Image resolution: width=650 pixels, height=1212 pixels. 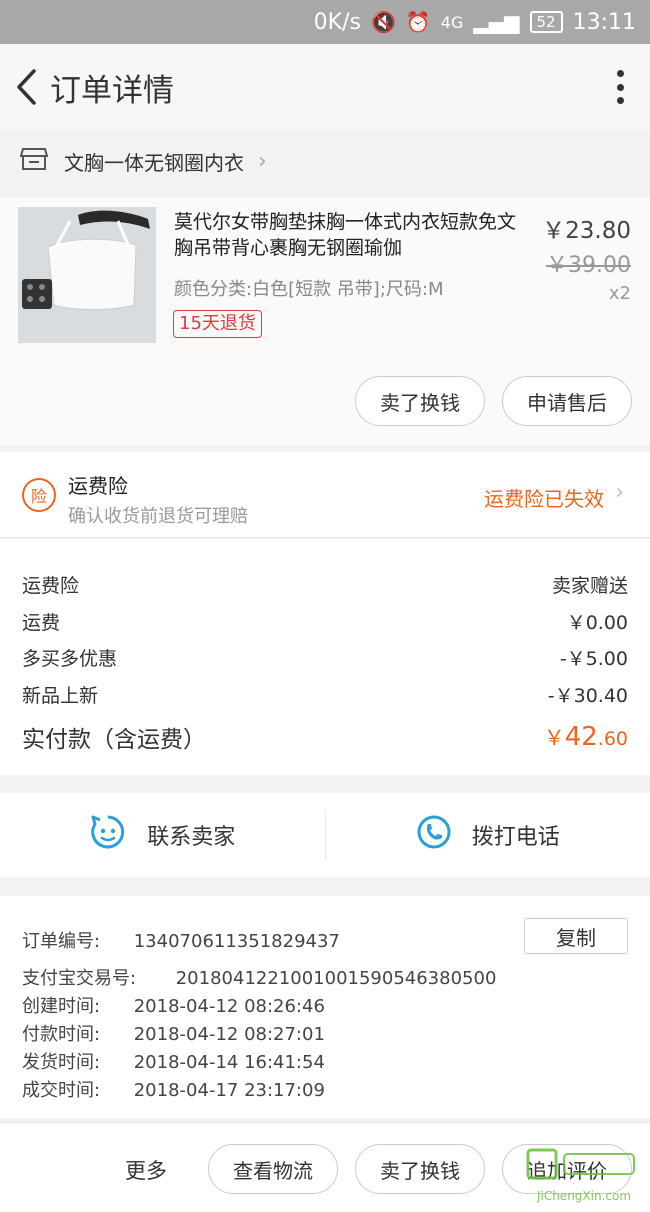 I want to click on fee-label: 运费, so click(x=41, y=622).